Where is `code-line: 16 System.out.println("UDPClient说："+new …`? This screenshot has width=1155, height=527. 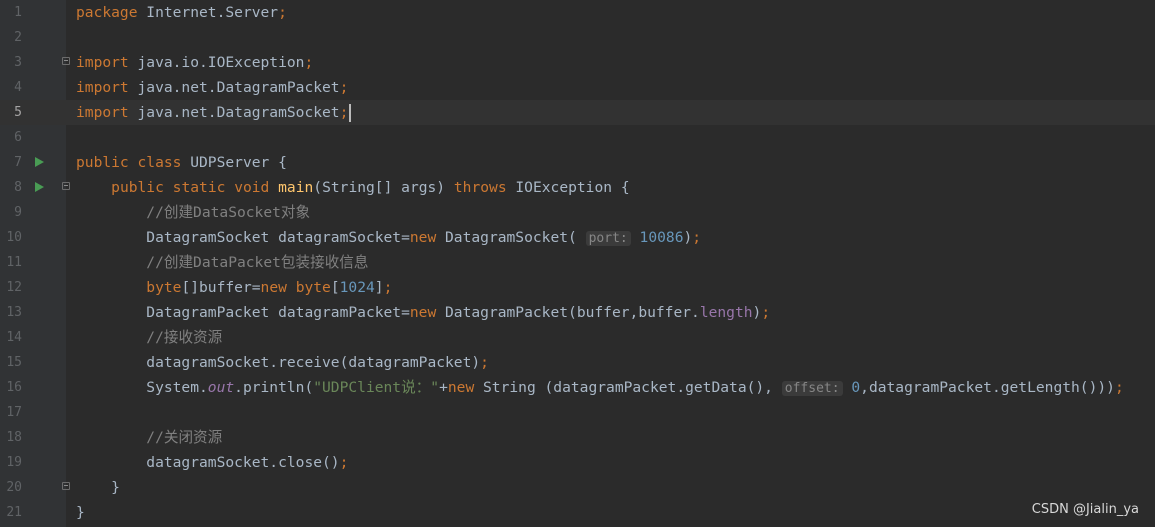 code-line: 16 System.out.println("UDPClient说："+new … is located at coordinates (577, 387).